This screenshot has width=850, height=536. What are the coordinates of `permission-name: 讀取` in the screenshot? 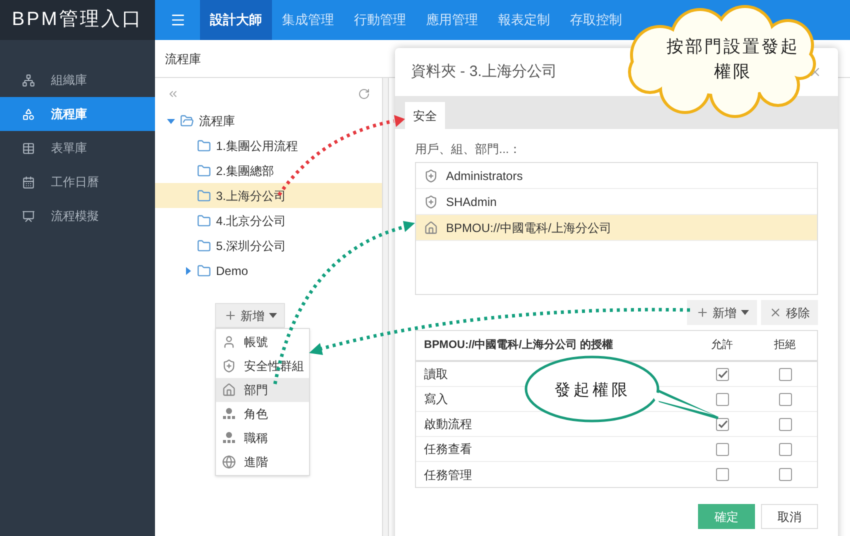 It's located at (436, 374).